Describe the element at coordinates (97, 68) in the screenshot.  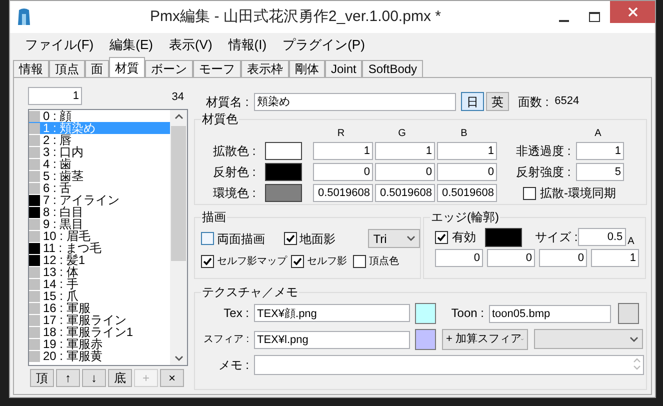
I see `tab: 面` at that location.